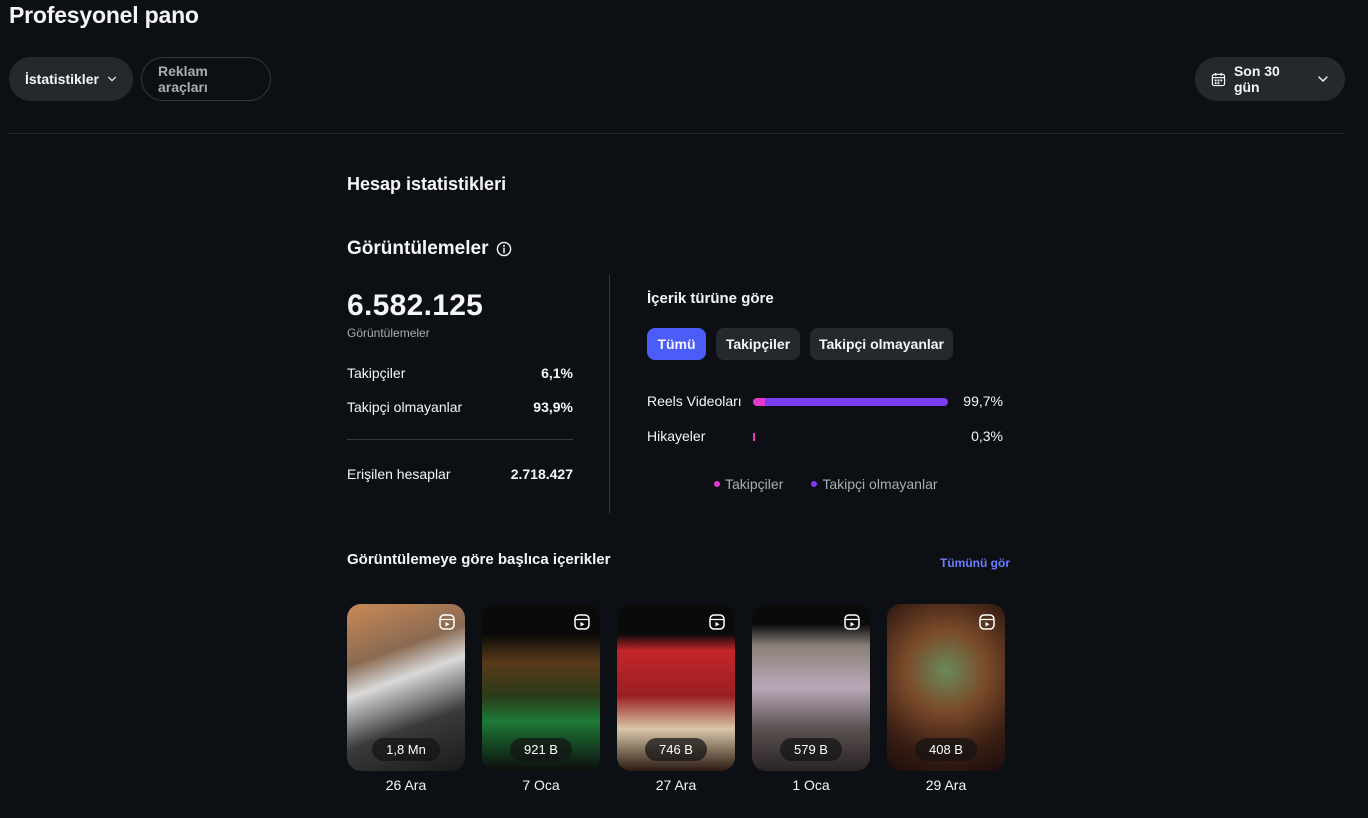 This screenshot has height=818, width=1368. Describe the element at coordinates (388, 333) in the screenshot. I see `total-views-label: Görüntülemeler` at that location.